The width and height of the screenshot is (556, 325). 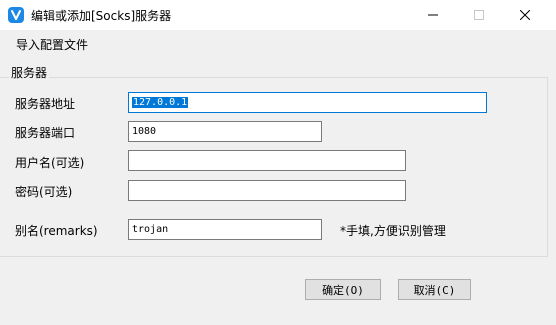 What do you see at coordinates (307, 102) in the screenshot?
I see `server-address-input: 127.0.0.1` at bounding box center [307, 102].